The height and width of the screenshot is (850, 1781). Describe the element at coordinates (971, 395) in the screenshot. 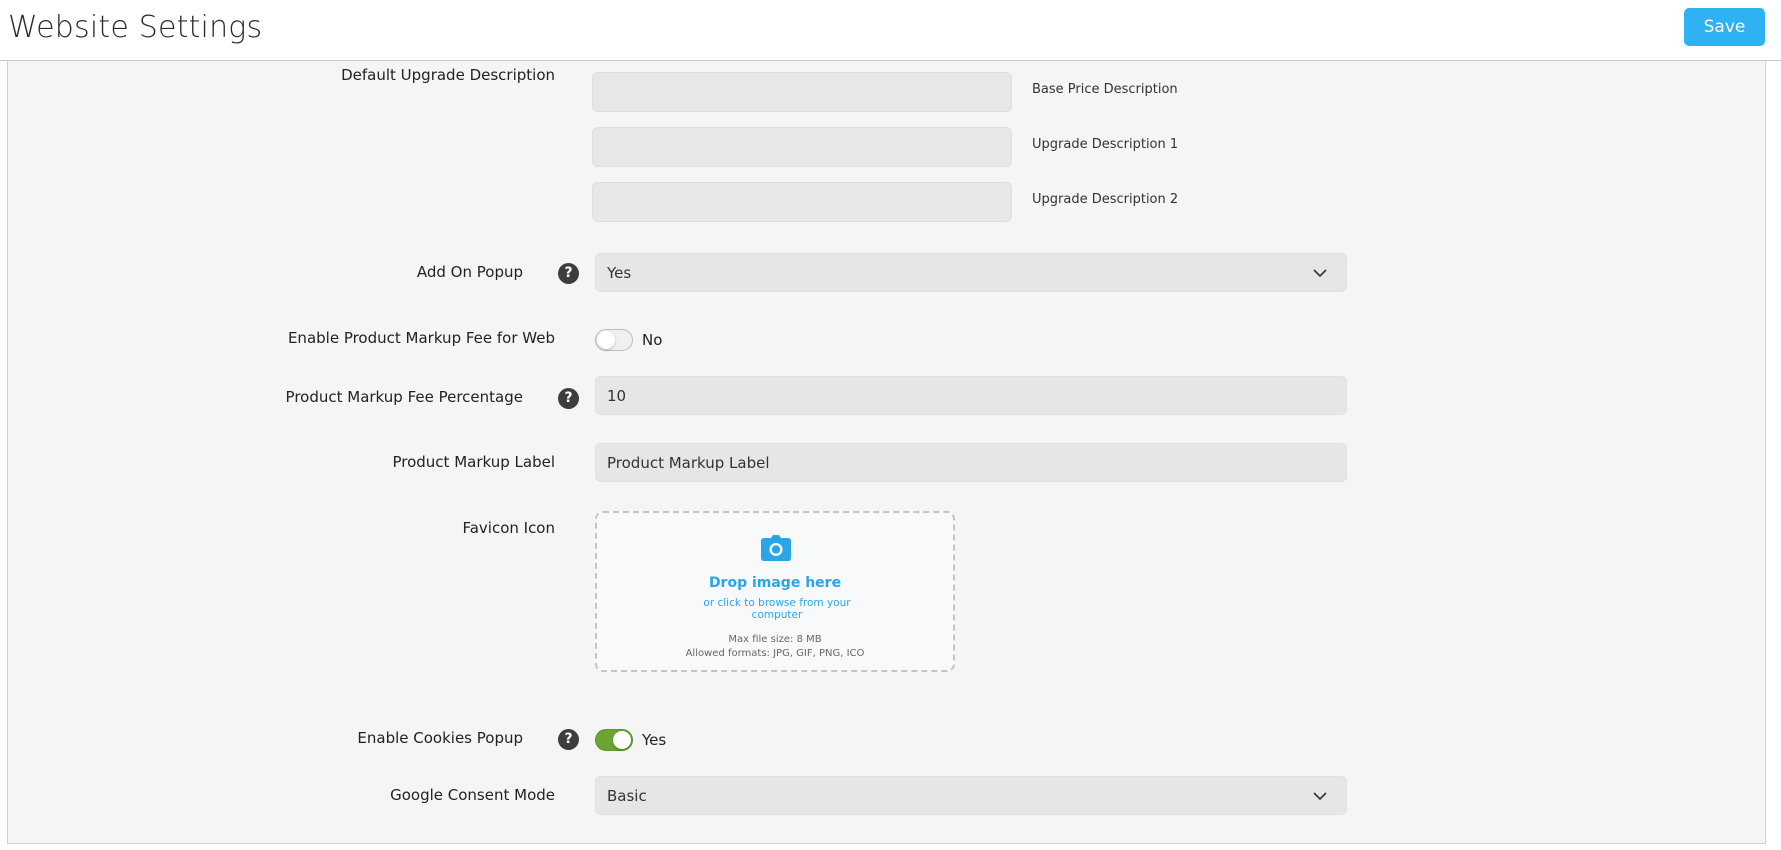

I see `markup-fee-percentage-input` at that location.